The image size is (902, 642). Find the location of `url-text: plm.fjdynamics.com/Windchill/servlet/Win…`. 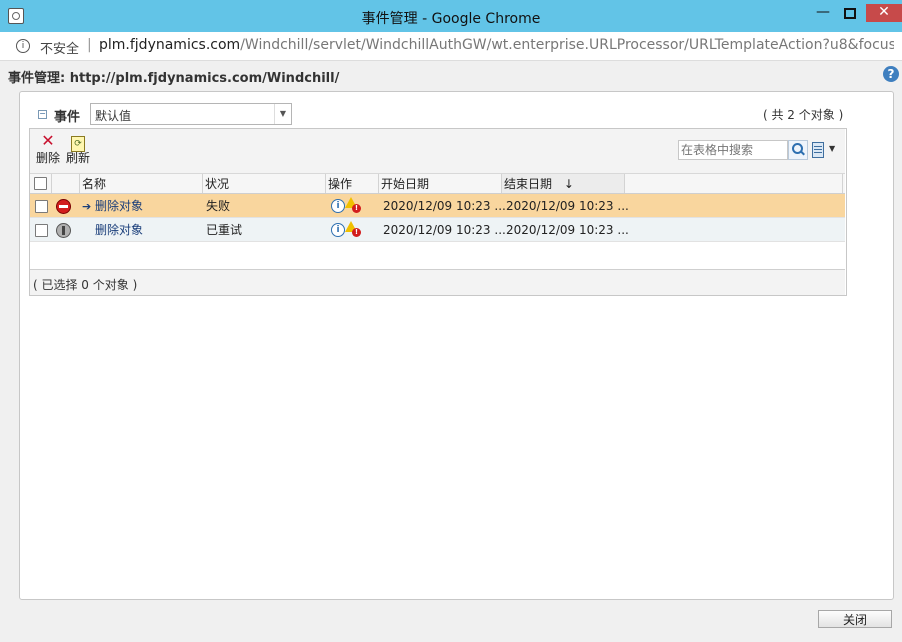

url-text: plm.fjdynamics.com/Windchill/servlet/Win… is located at coordinates (496, 45).